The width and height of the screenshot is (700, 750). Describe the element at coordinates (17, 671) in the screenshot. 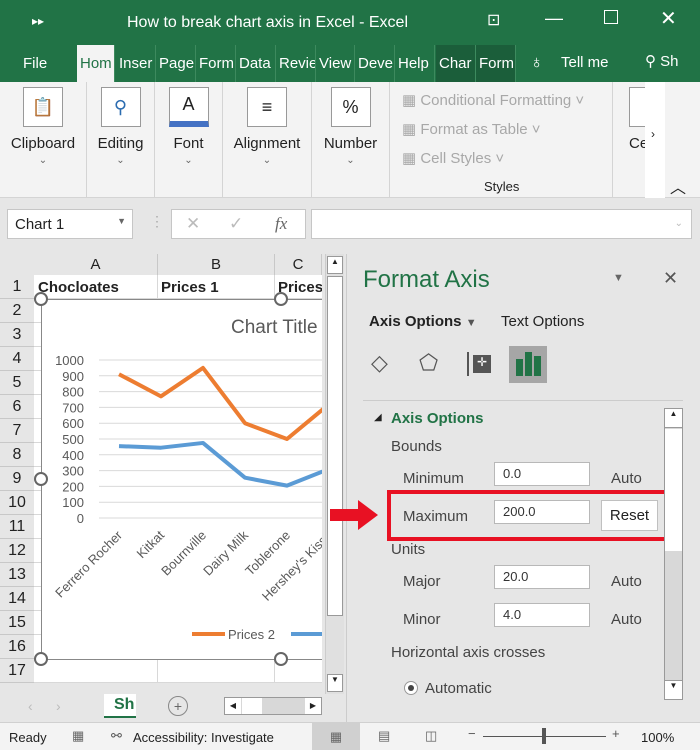

I see `row-header: 17` at that location.